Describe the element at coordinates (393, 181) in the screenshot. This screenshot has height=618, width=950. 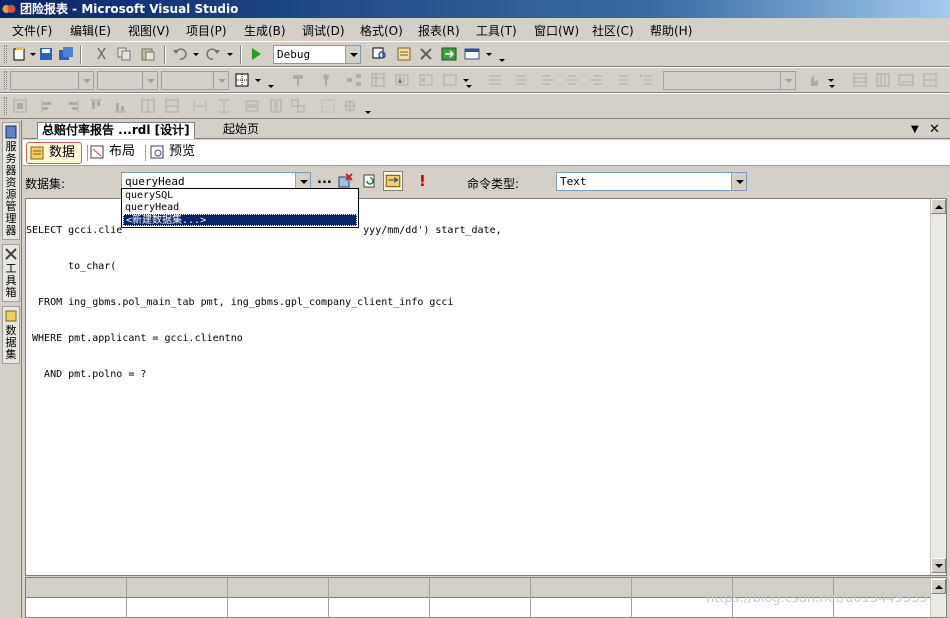
I see `generic-query-designer-icon` at that location.